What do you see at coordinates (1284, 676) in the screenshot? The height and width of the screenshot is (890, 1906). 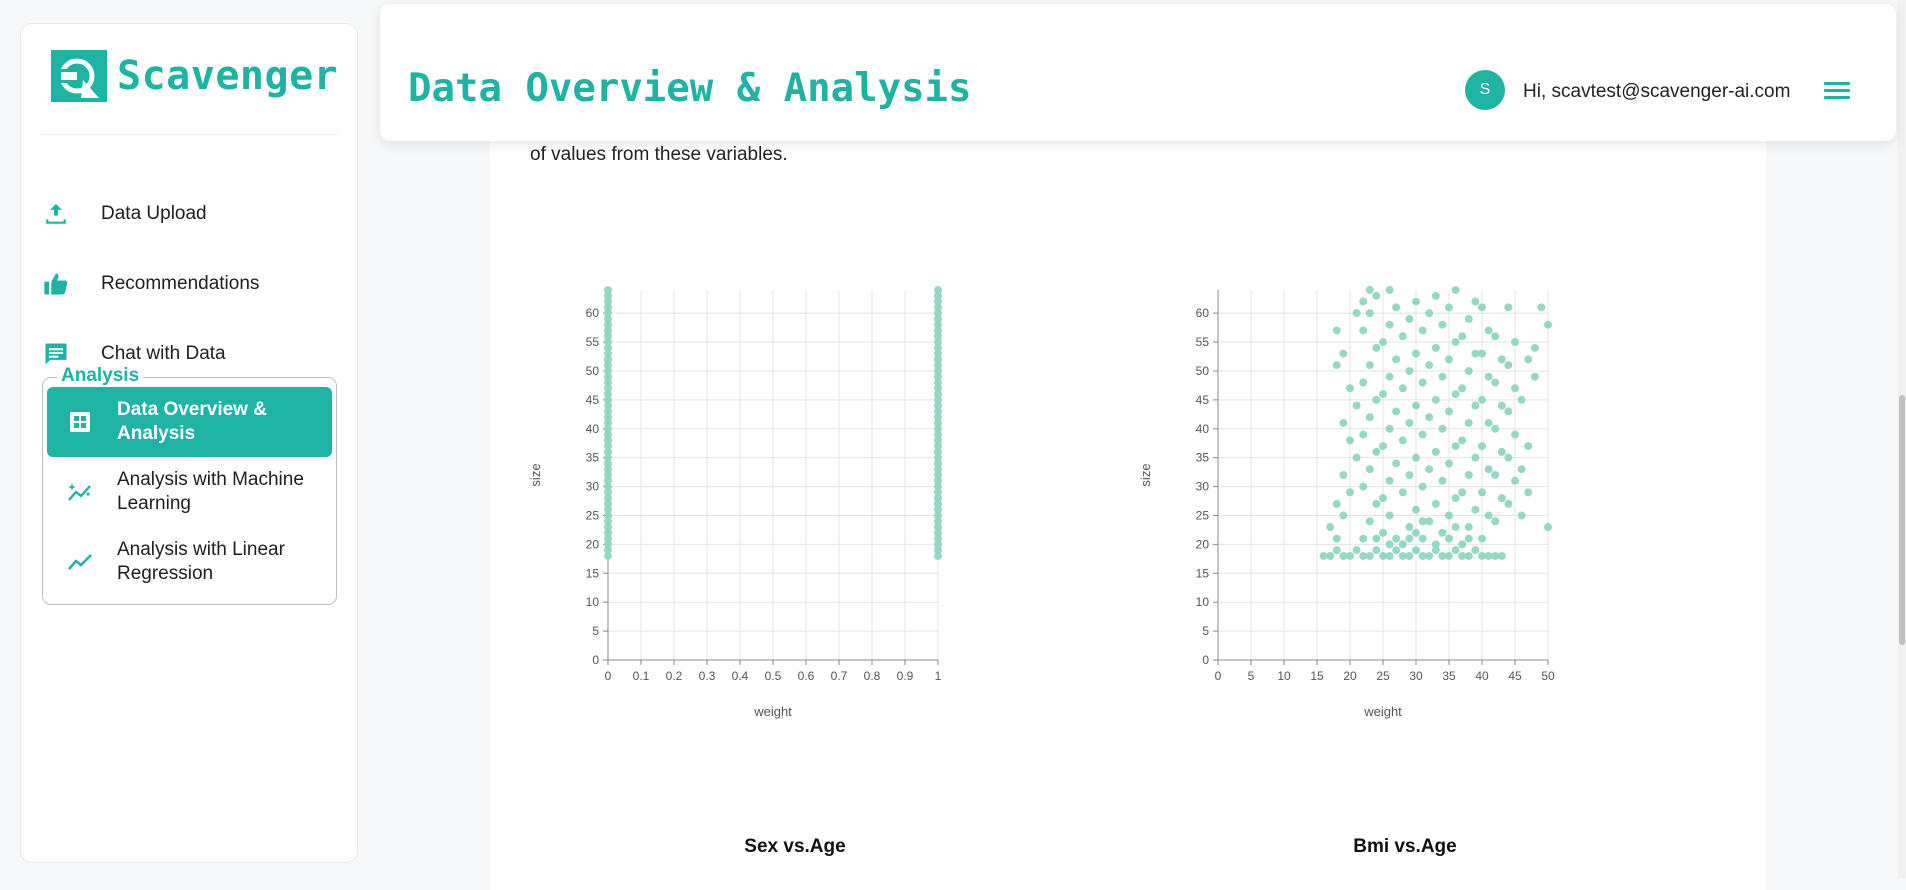 I see `x-tick-label: 10` at bounding box center [1284, 676].